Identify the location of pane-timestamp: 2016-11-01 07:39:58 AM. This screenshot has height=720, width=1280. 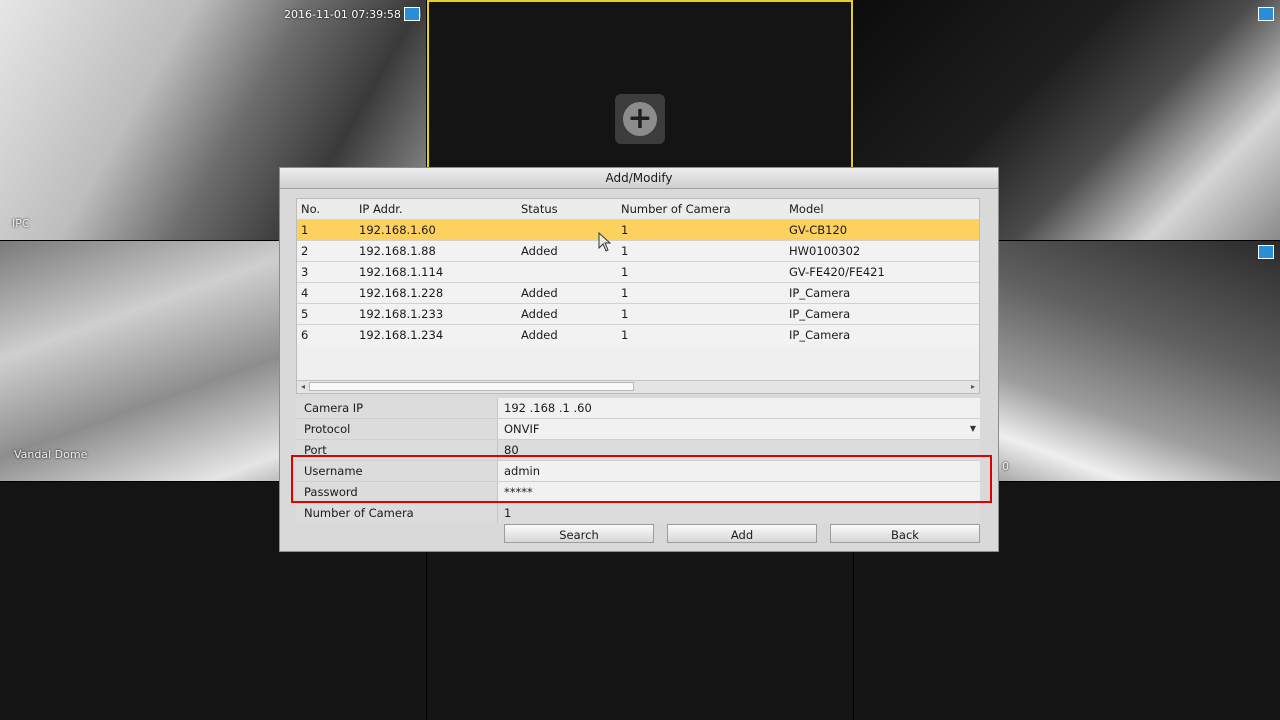
(353, 14).